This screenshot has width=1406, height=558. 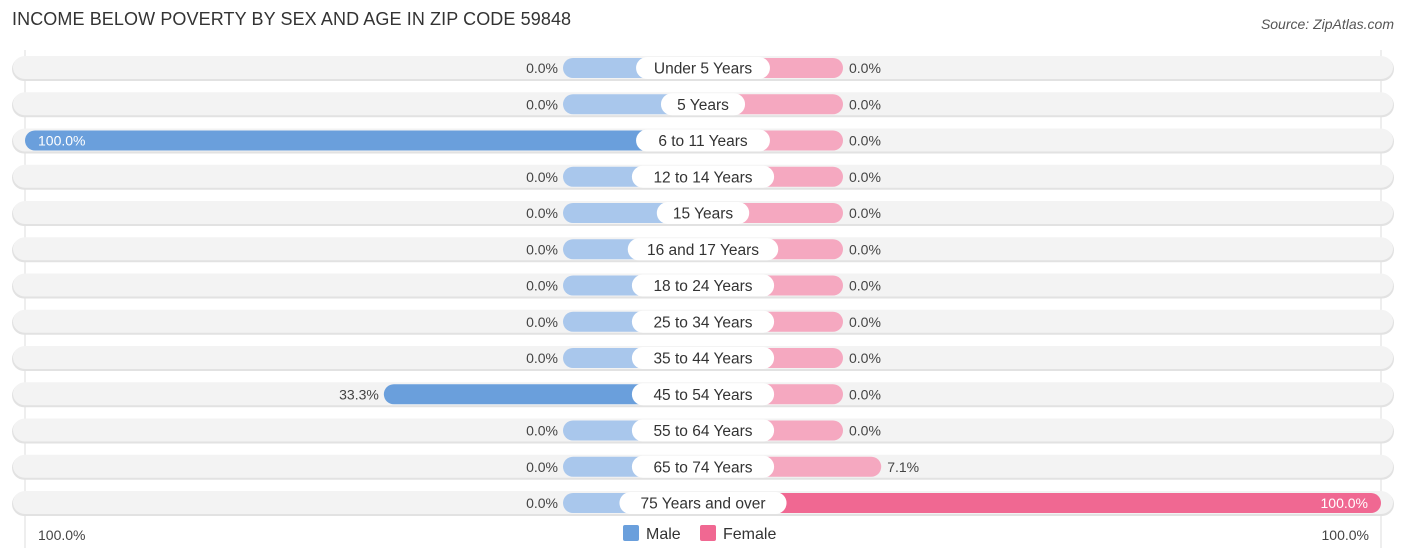 I want to click on category-label: 5 Years, so click(x=703, y=105).